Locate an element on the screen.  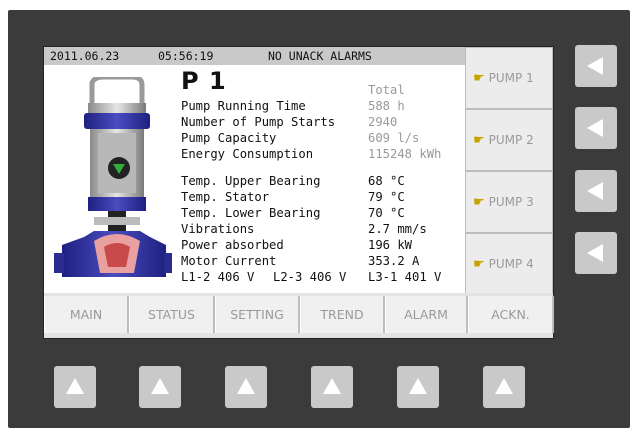
alarm-status: NO UNACK ALARMS is located at coordinates (320, 56).